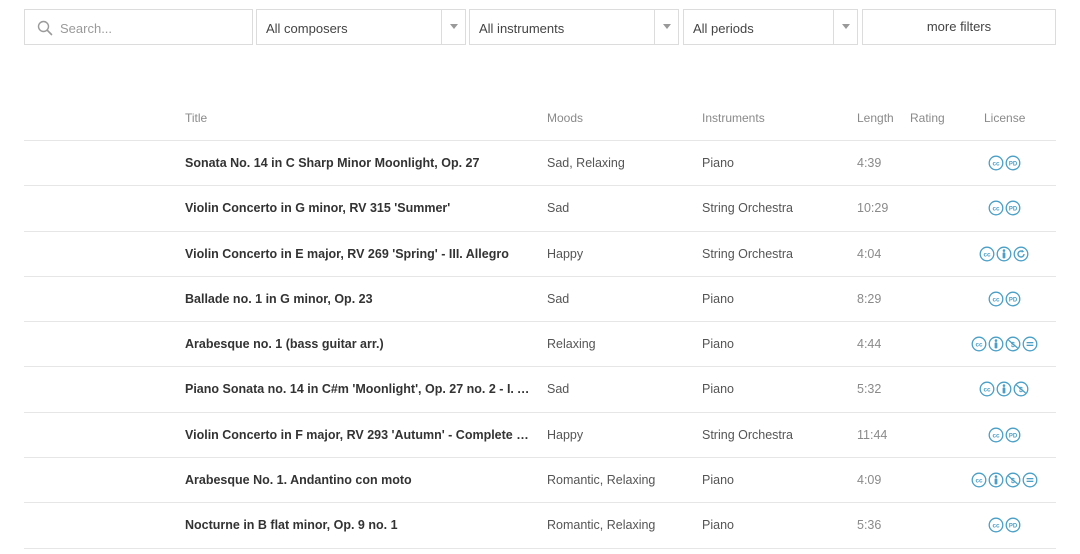 Image resolution: width=1080 pixels, height=554 pixels. What do you see at coordinates (733, 118) in the screenshot?
I see `header-instruments: Instruments` at bounding box center [733, 118].